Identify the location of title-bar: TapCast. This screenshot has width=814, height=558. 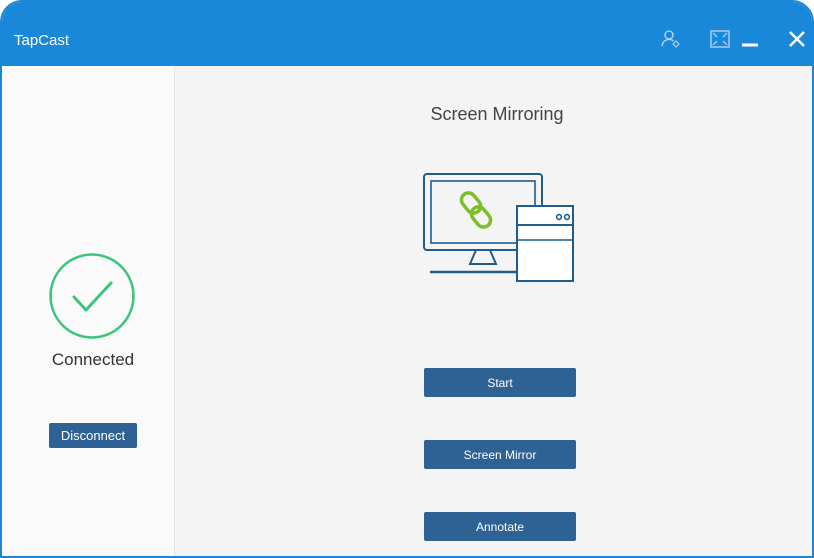
(407, 34).